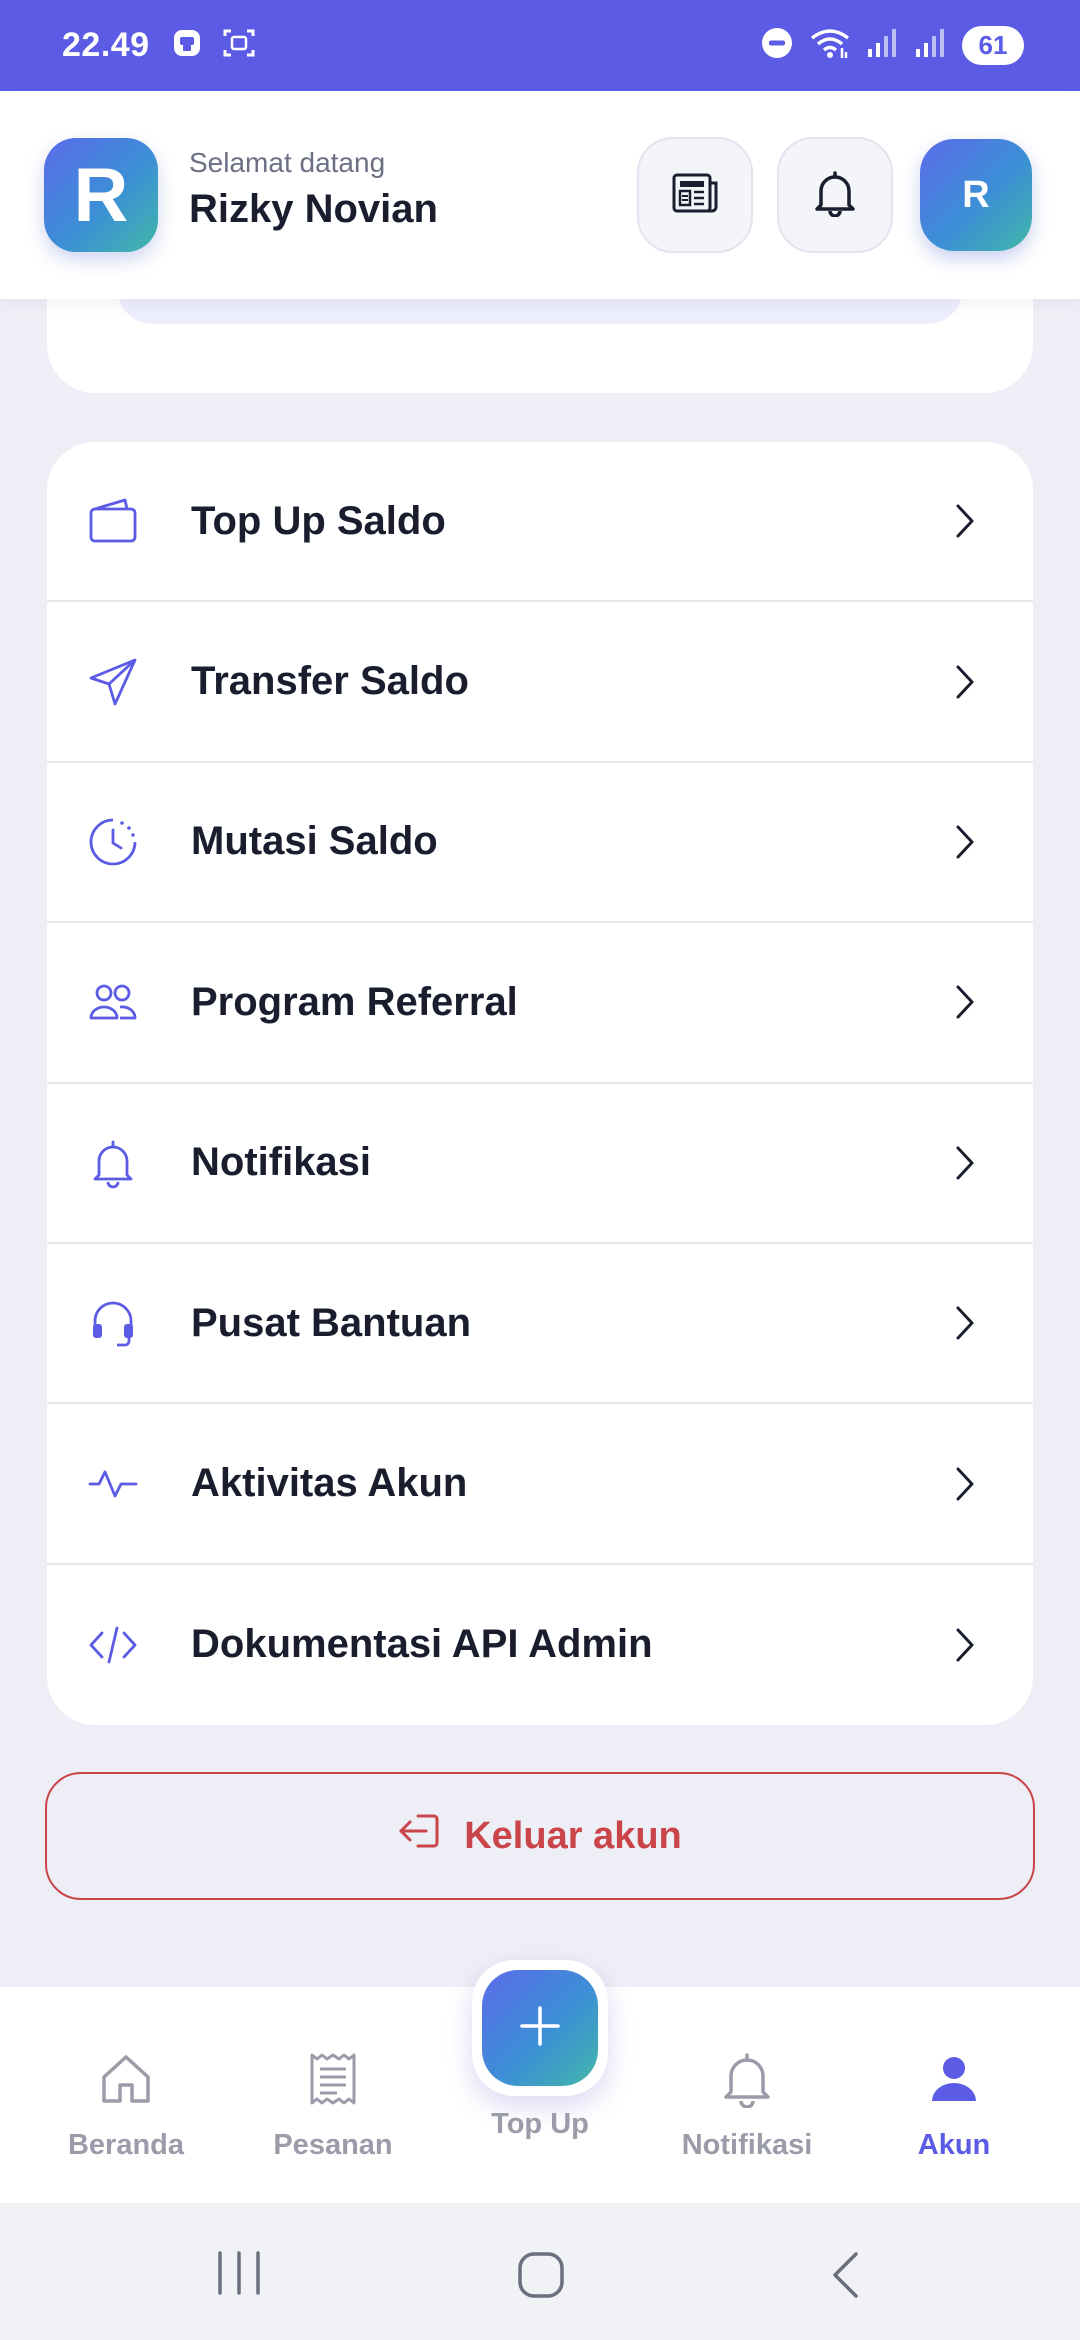 The width and height of the screenshot is (1080, 2340). I want to click on nav-label: Akun, so click(954, 2145).